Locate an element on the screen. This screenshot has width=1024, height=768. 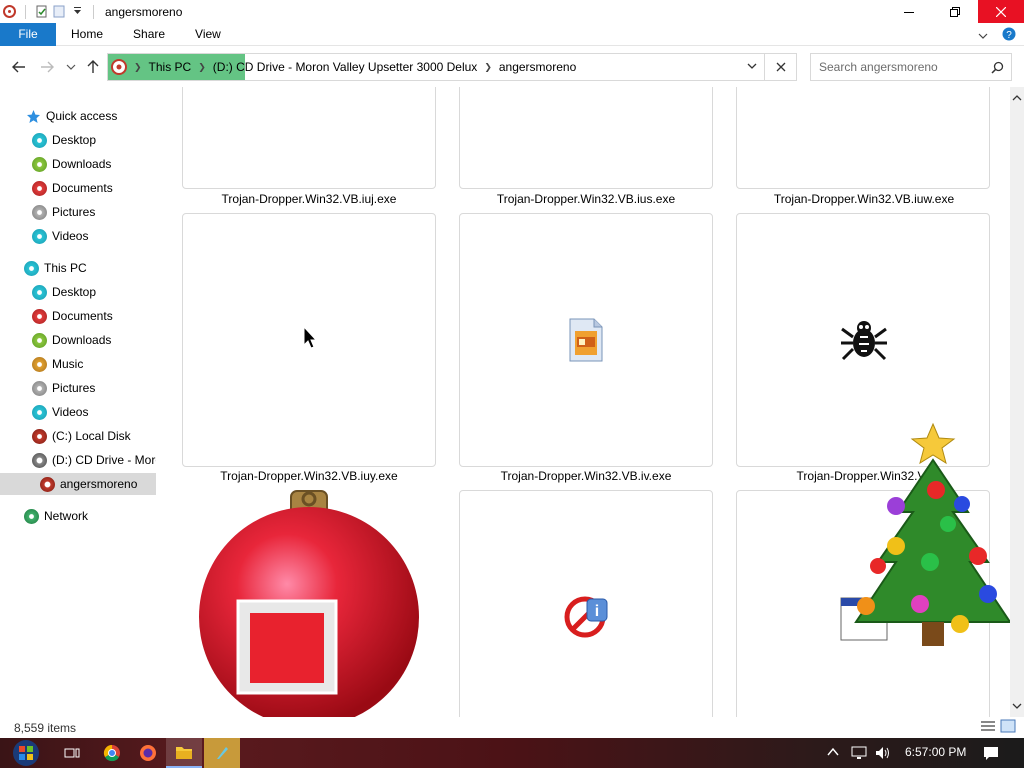
local-disk-icon is located at coordinates (39, 436).